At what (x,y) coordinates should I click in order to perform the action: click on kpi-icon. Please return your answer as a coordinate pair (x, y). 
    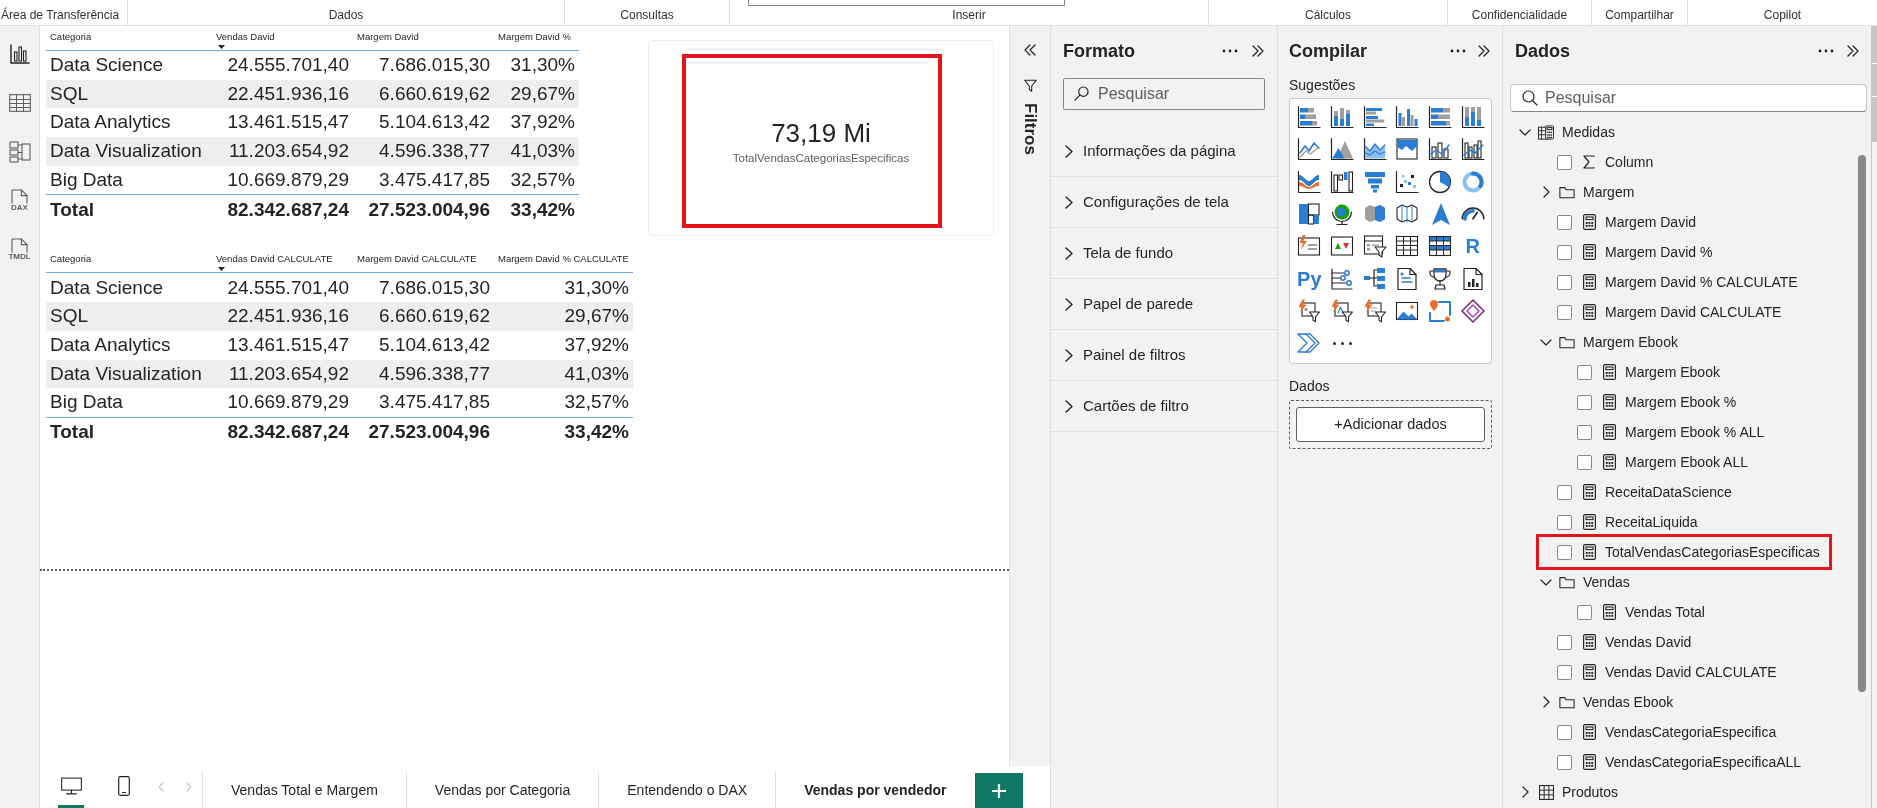
    Looking at the image, I should click on (1342, 246).